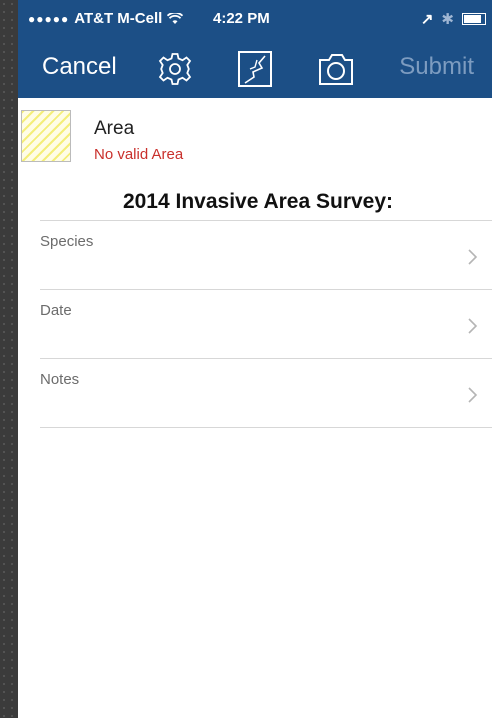 This screenshot has height=718, width=492. I want to click on bluetooth-icon: ✱, so click(447, 19).